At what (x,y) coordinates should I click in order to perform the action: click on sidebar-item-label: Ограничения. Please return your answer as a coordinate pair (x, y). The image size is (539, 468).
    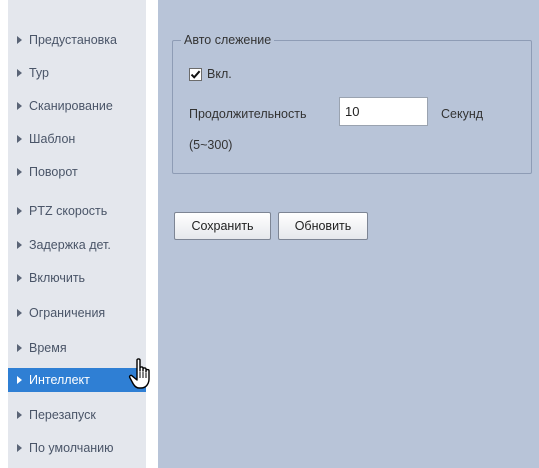
    Looking at the image, I should click on (67, 313).